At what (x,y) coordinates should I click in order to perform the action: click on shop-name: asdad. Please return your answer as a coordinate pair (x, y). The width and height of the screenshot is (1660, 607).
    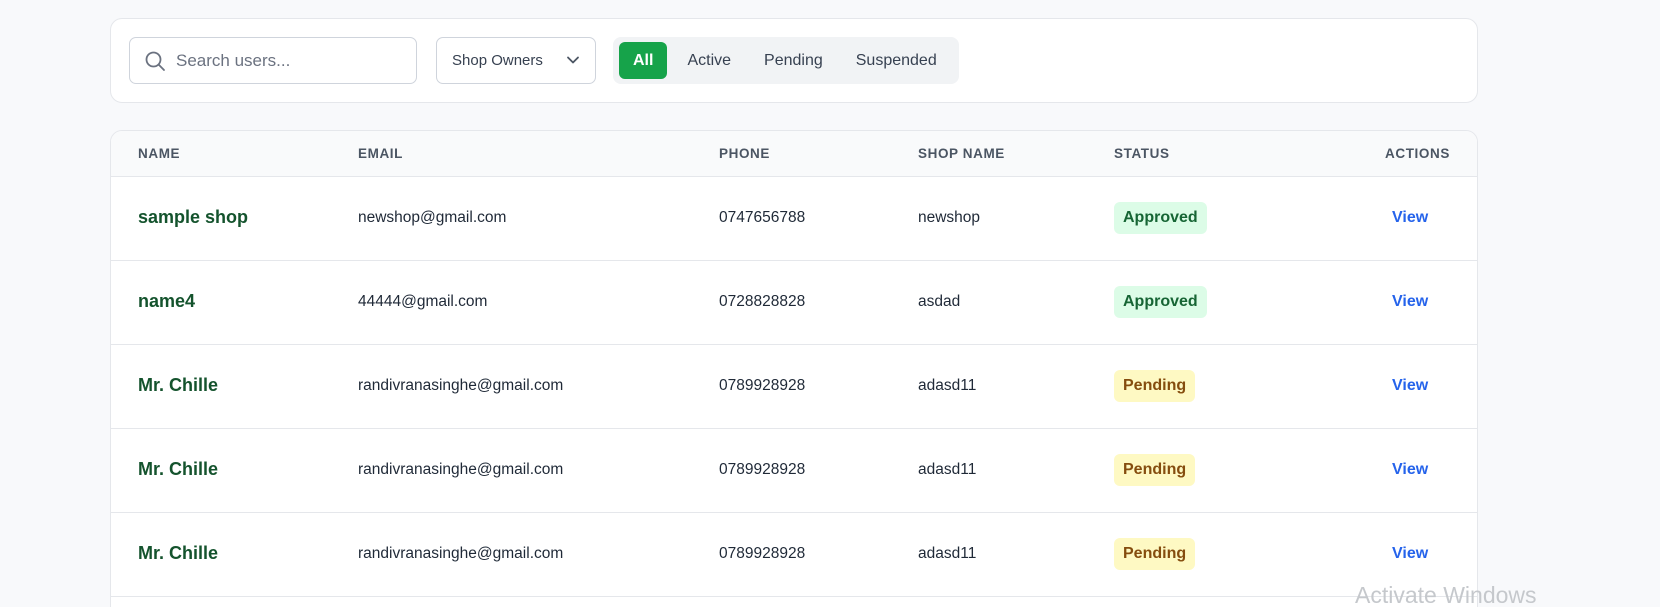
    Looking at the image, I should click on (939, 301).